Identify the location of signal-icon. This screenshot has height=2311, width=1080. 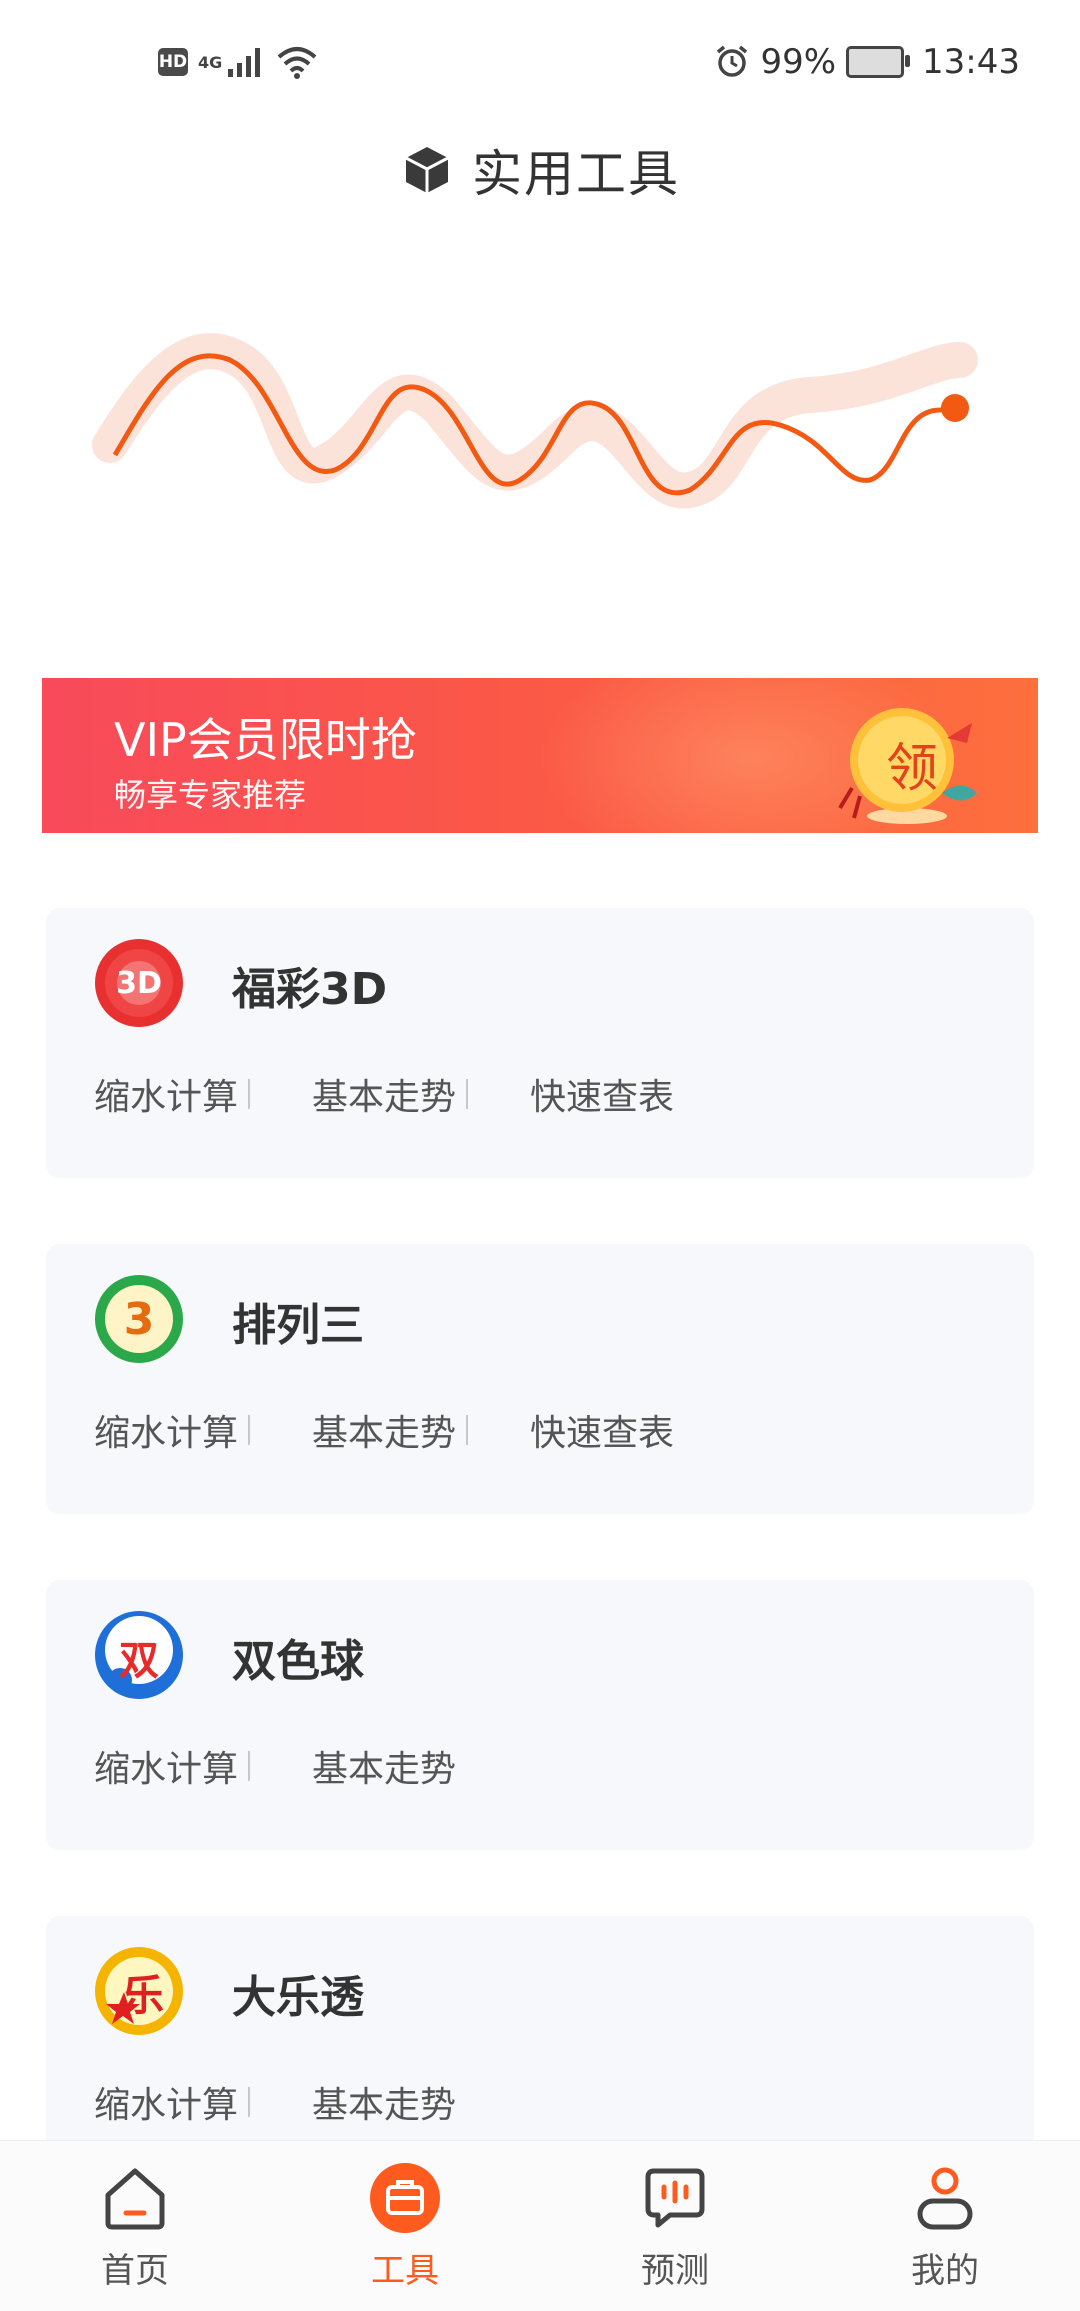
(244, 62).